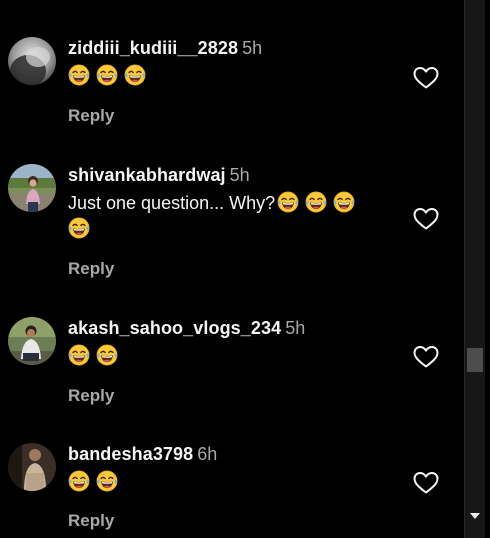  I want to click on comment-text-content: Just one question... Why?, so click(172, 203).